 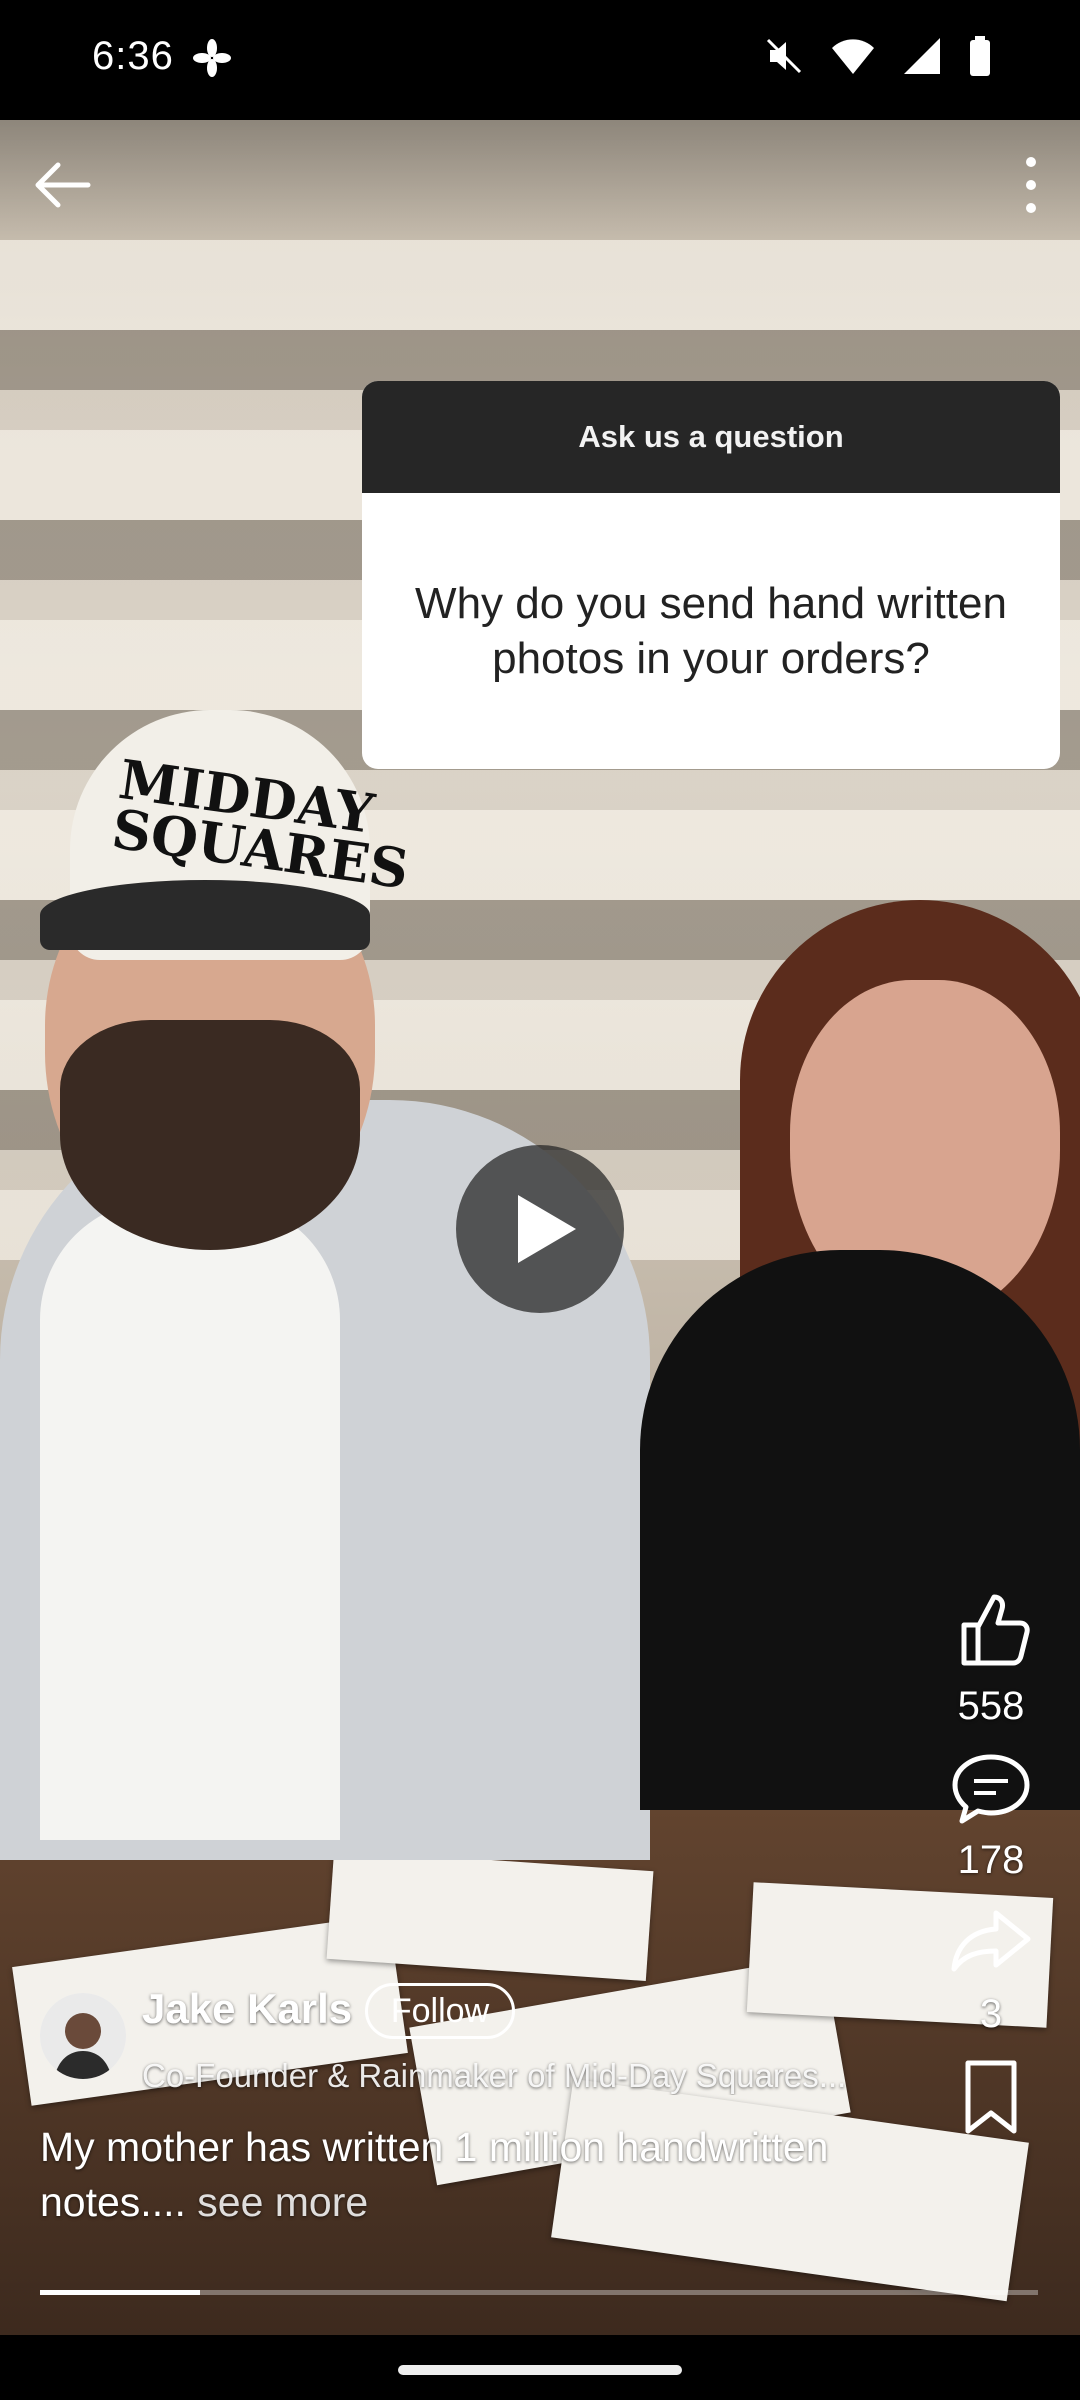 What do you see at coordinates (540, 60) in the screenshot?
I see `status-bar: 6:36` at bounding box center [540, 60].